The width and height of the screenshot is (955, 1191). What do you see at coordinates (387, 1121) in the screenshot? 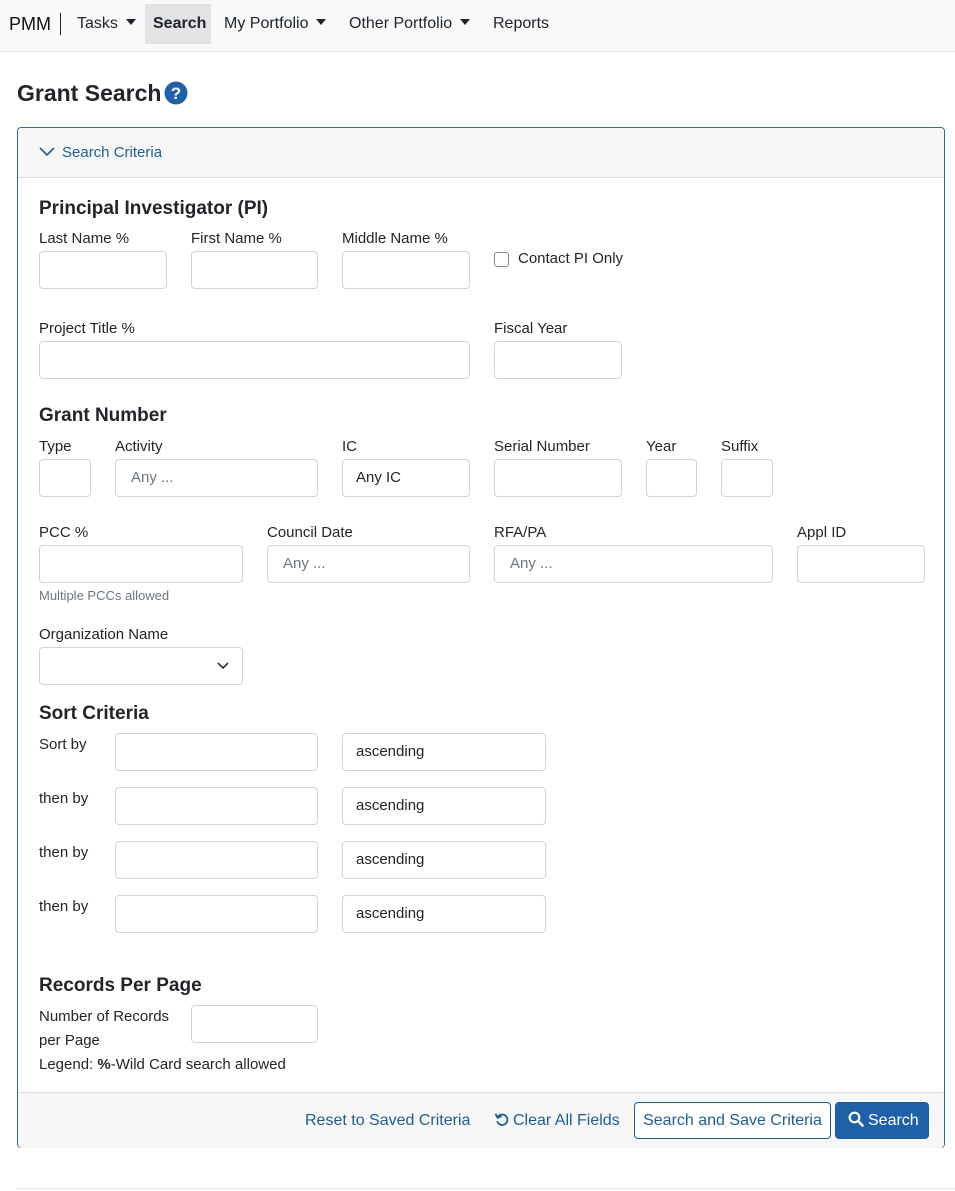
I see `reset-to-saved-criteria-button: Reset to Saved Criteria` at bounding box center [387, 1121].